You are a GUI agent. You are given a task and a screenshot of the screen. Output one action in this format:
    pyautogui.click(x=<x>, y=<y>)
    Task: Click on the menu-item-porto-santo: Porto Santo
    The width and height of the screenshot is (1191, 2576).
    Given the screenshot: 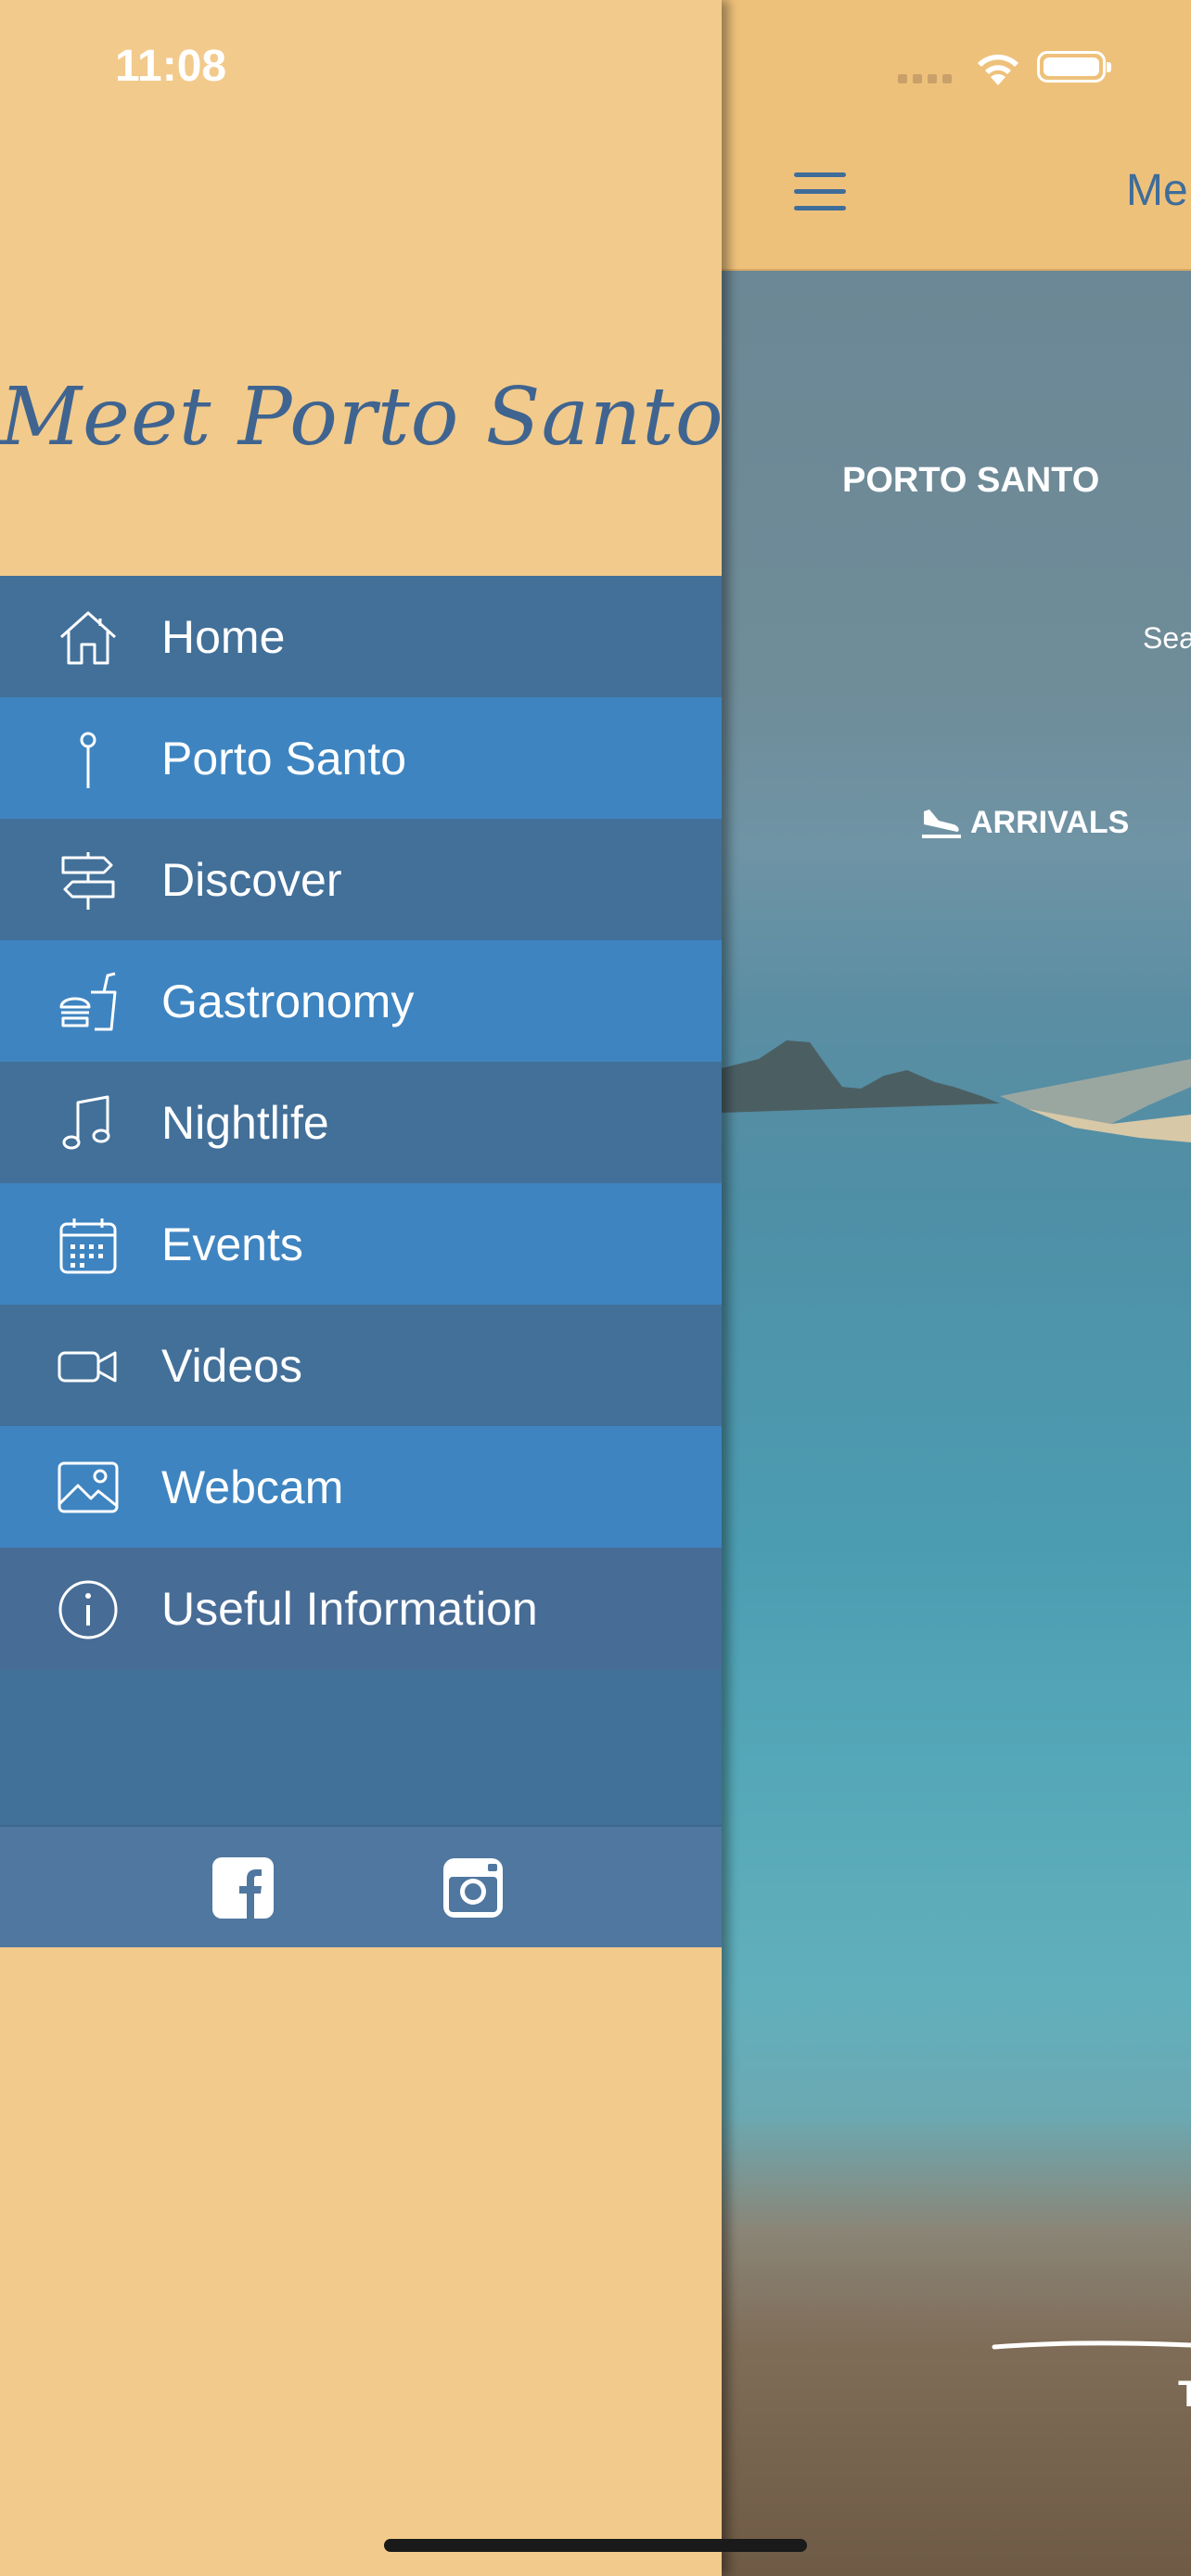 What is the action you would take?
    pyautogui.click(x=361, y=758)
    